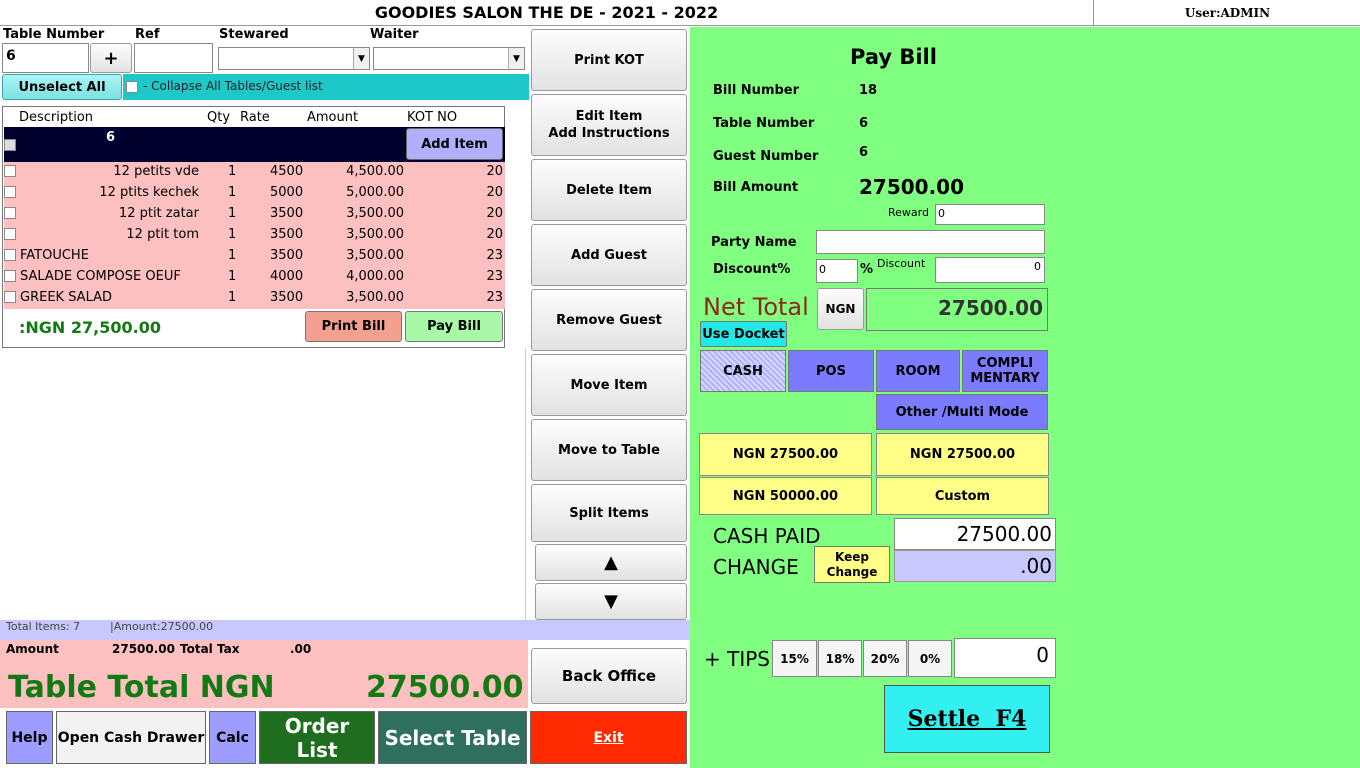  I want to click on settle-button: Settle F4, so click(967, 719).